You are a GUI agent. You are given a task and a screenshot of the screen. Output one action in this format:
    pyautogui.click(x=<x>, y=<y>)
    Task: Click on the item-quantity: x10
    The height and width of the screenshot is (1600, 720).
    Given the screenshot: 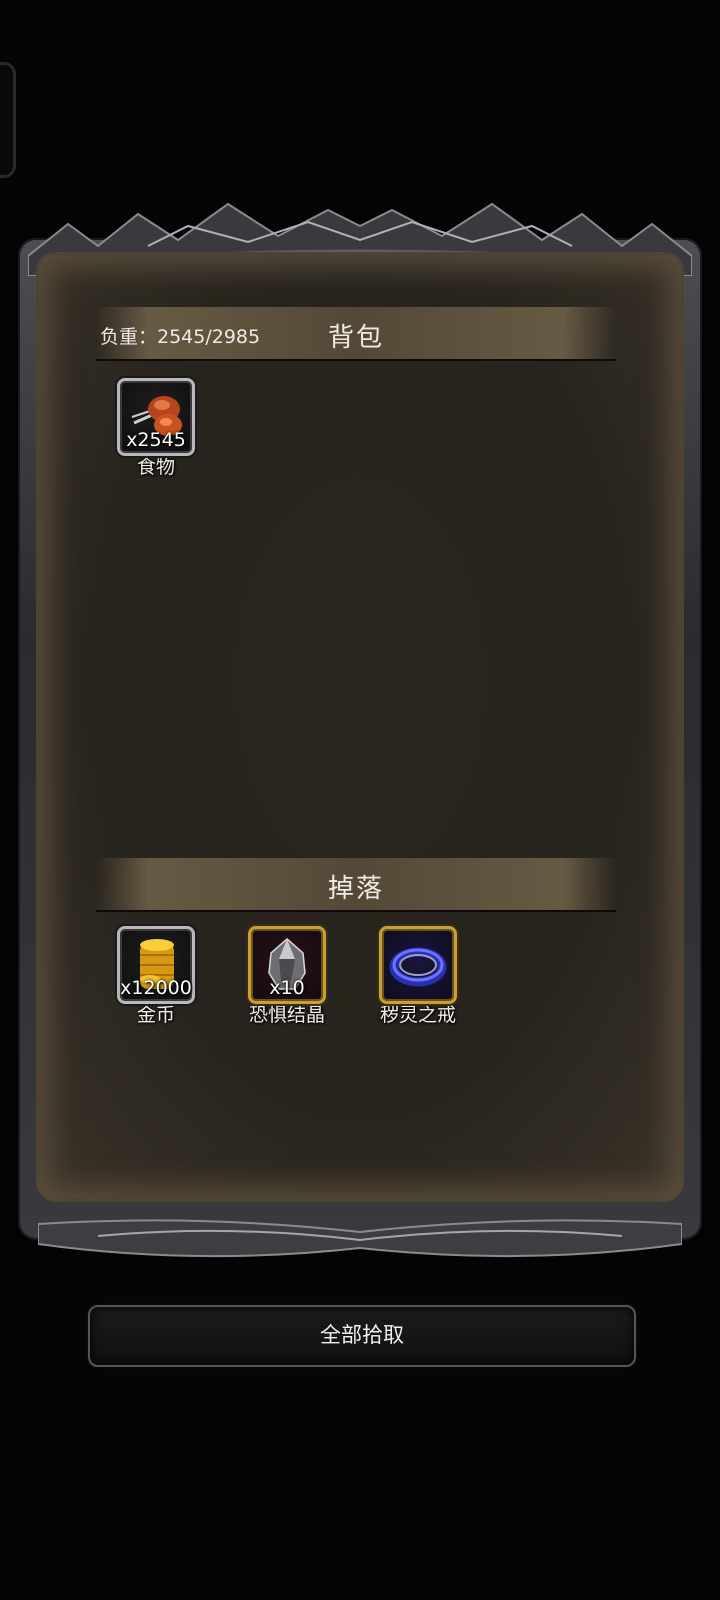 What is the action you would take?
    pyautogui.click(x=287, y=988)
    